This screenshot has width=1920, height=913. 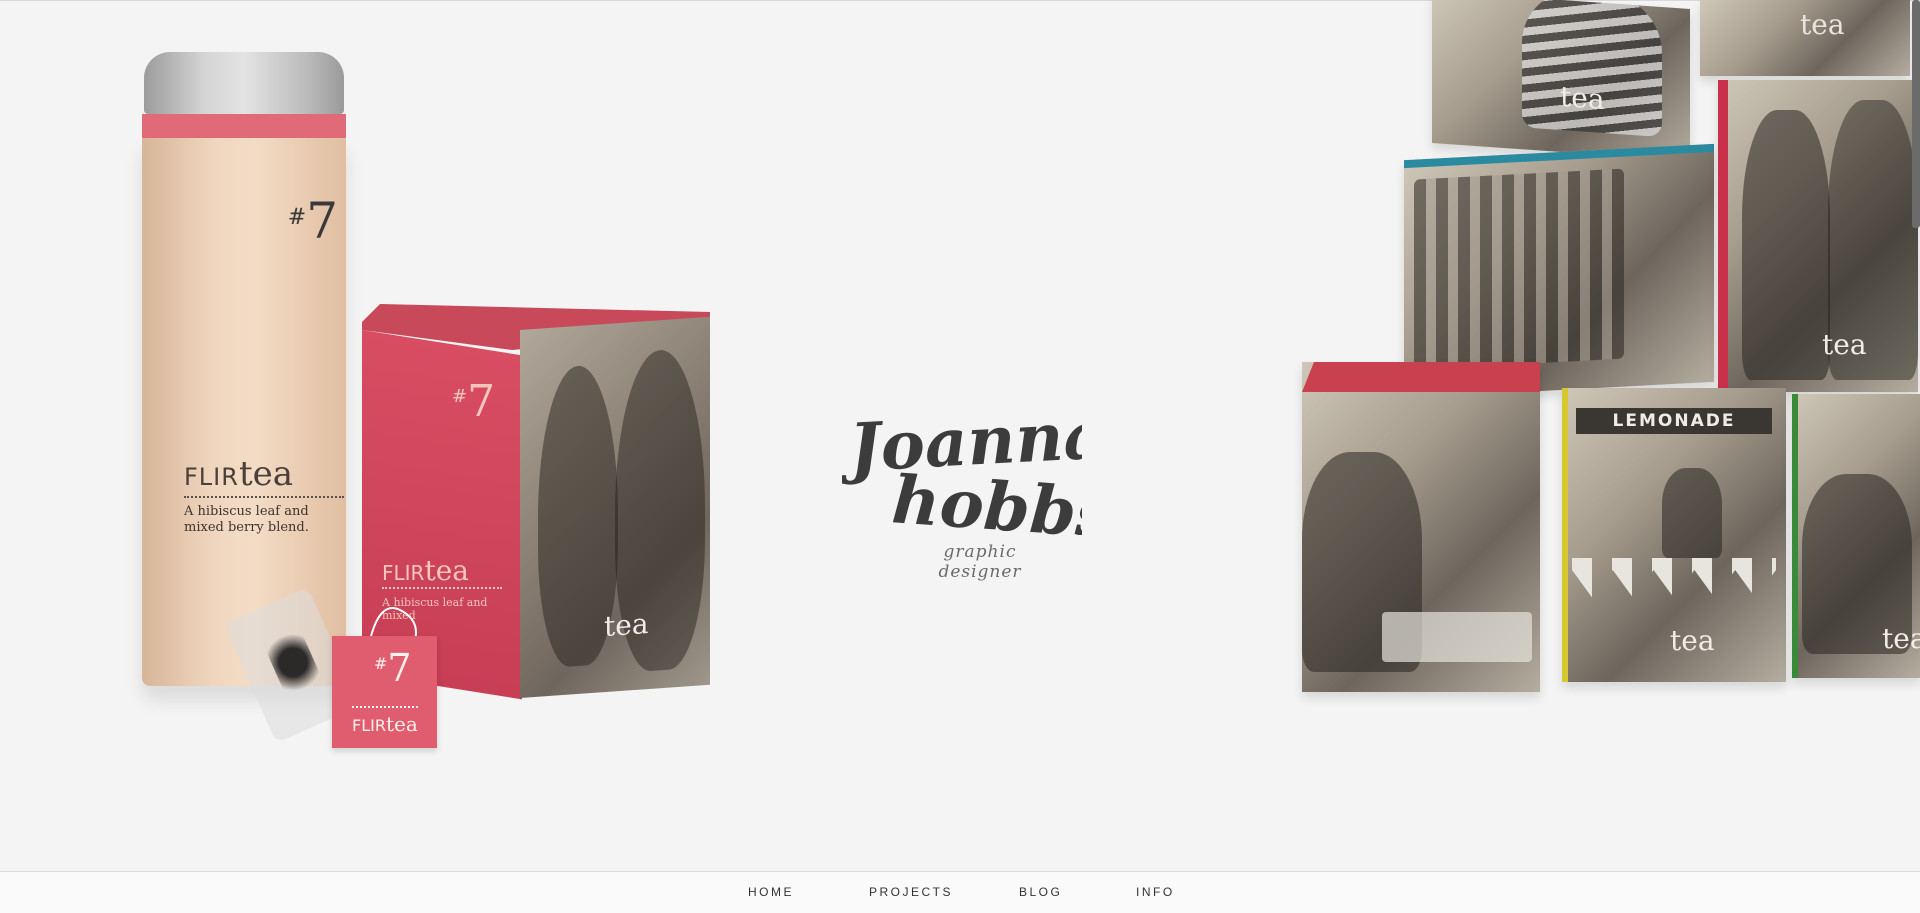 I want to click on tea-box-number-value: 7, so click(x=481, y=401).